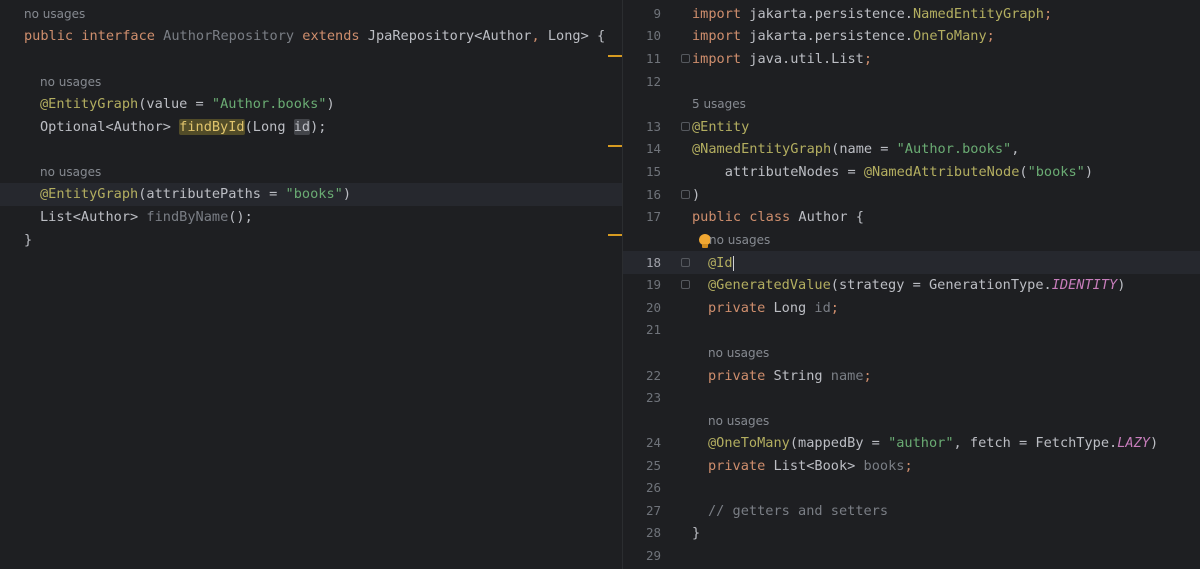 The height and width of the screenshot is (569, 1200). Describe the element at coordinates (696, 195) in the screenshot. I see `code-line-close-paren: )` at that location.